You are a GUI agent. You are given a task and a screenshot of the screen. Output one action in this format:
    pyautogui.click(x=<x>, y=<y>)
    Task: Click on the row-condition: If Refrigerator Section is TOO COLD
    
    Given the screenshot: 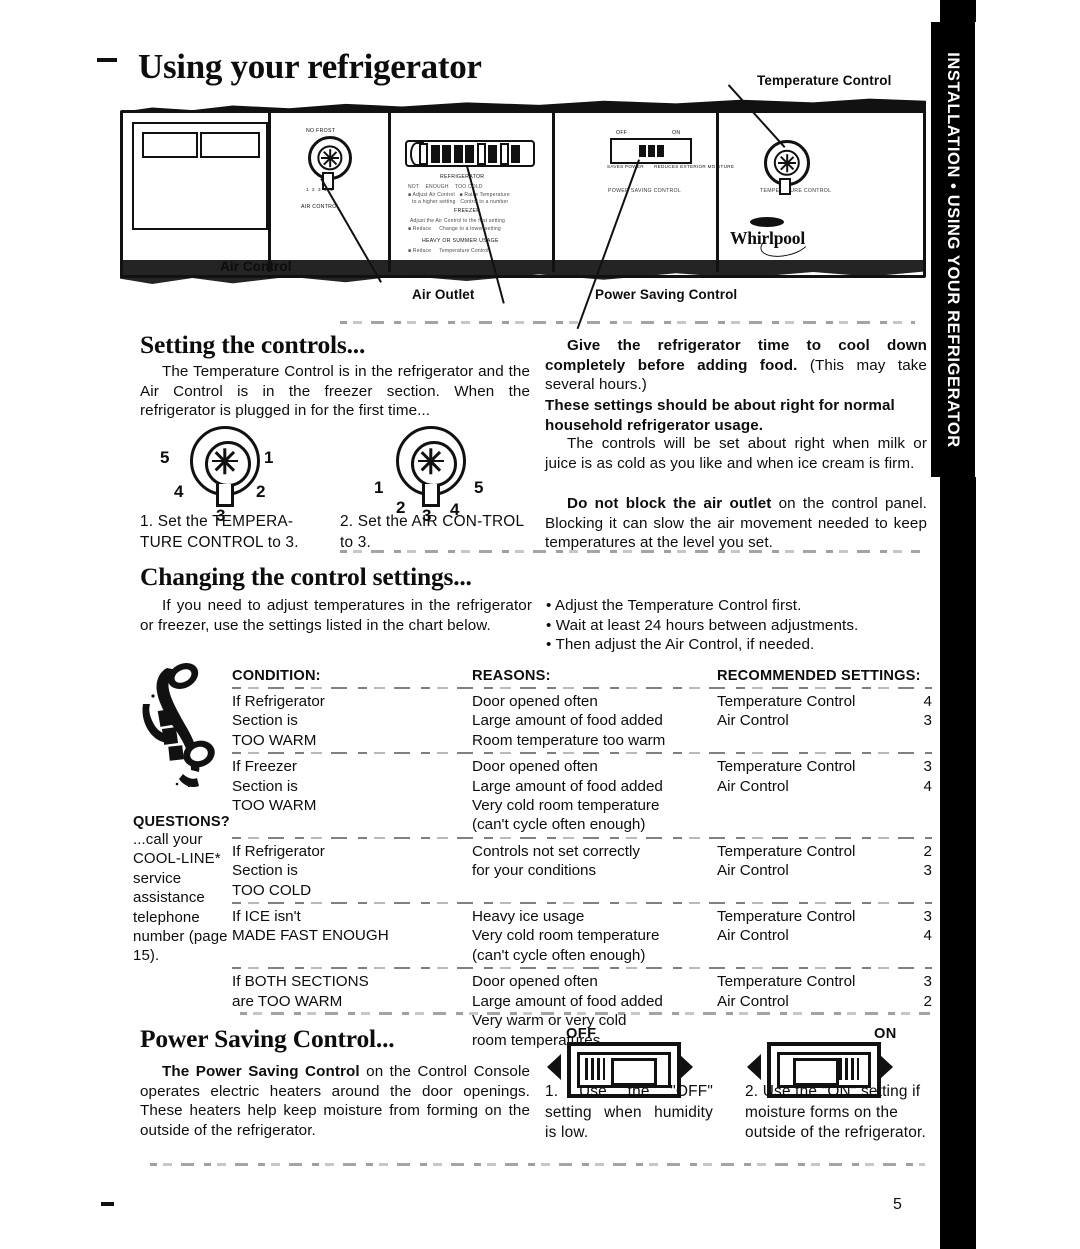 What is the action you would take?
    pyautogui.click(x=278, y=870)
    